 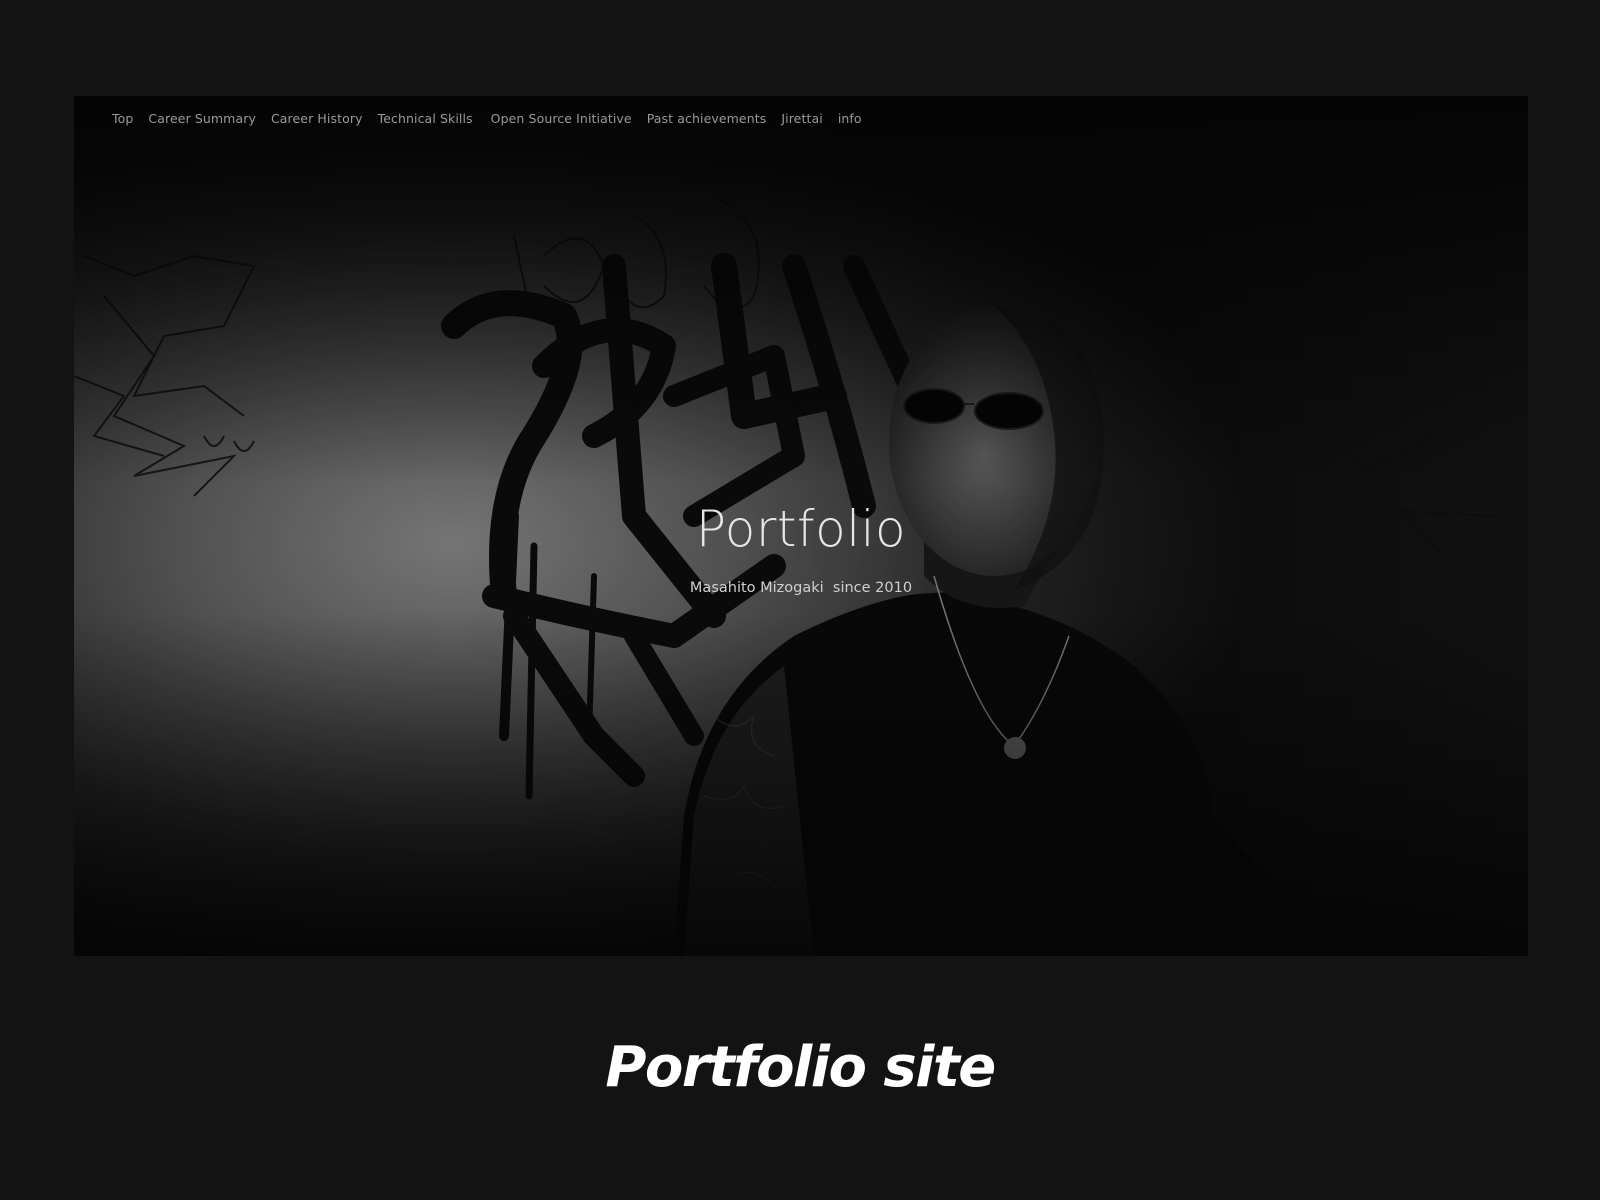 I want to click on nav-item-top: Top, so click(x=122, y=118).